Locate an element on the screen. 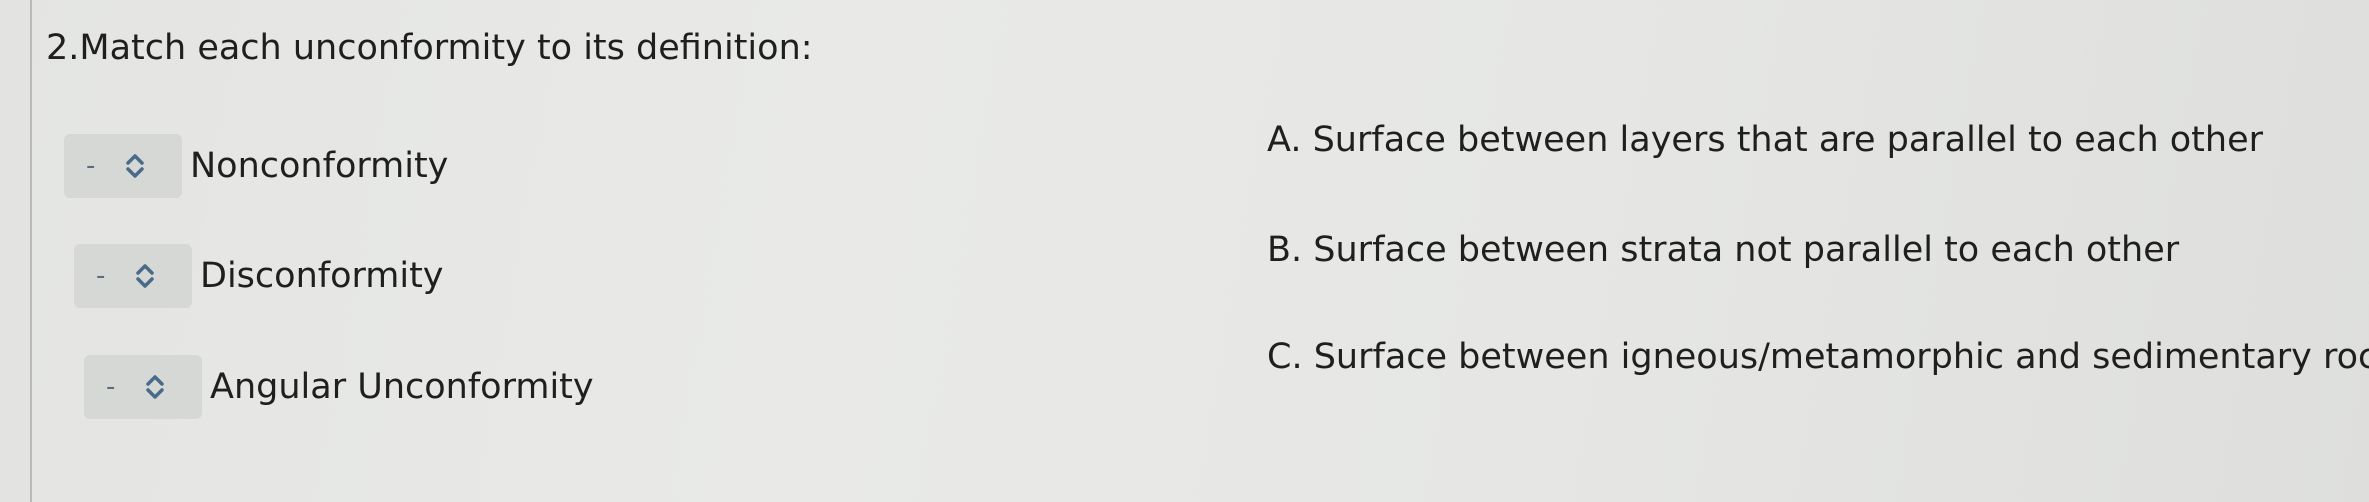  term-label: Angular Unconformity is located at coordinates (402, 387).